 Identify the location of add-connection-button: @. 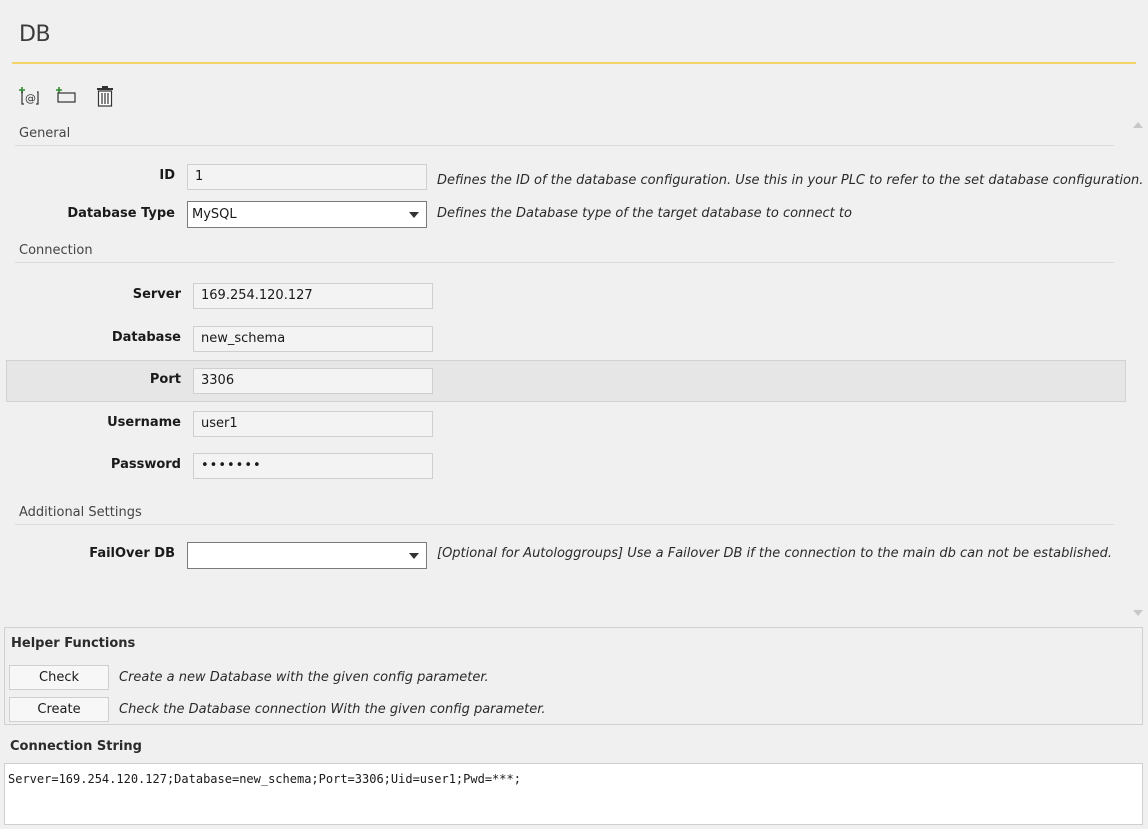
(29, 96).